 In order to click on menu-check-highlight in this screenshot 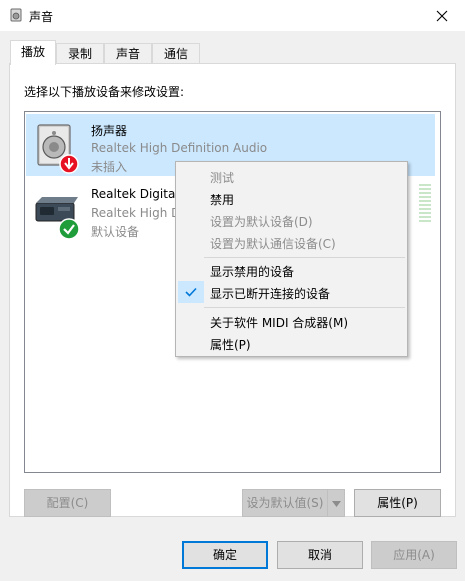, I will do `click(191, 292)`.